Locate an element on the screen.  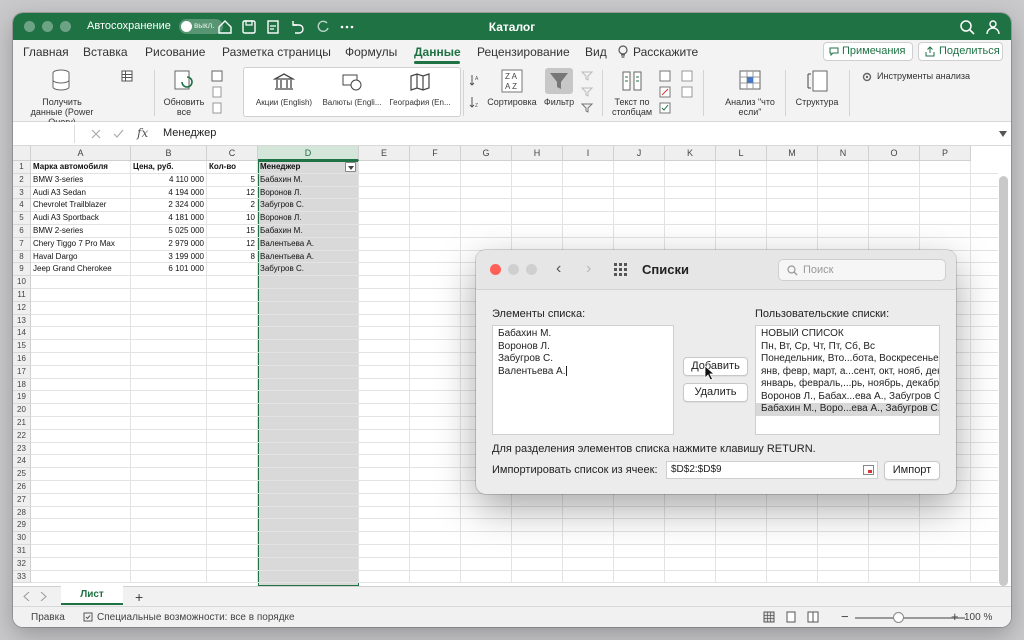
tab-review: Рецензирование is located at coordinates (523, 52).